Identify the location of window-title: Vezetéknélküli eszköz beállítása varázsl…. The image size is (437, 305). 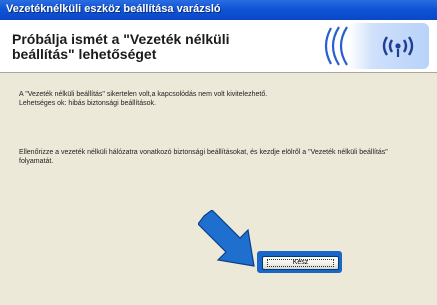
(113, 9).